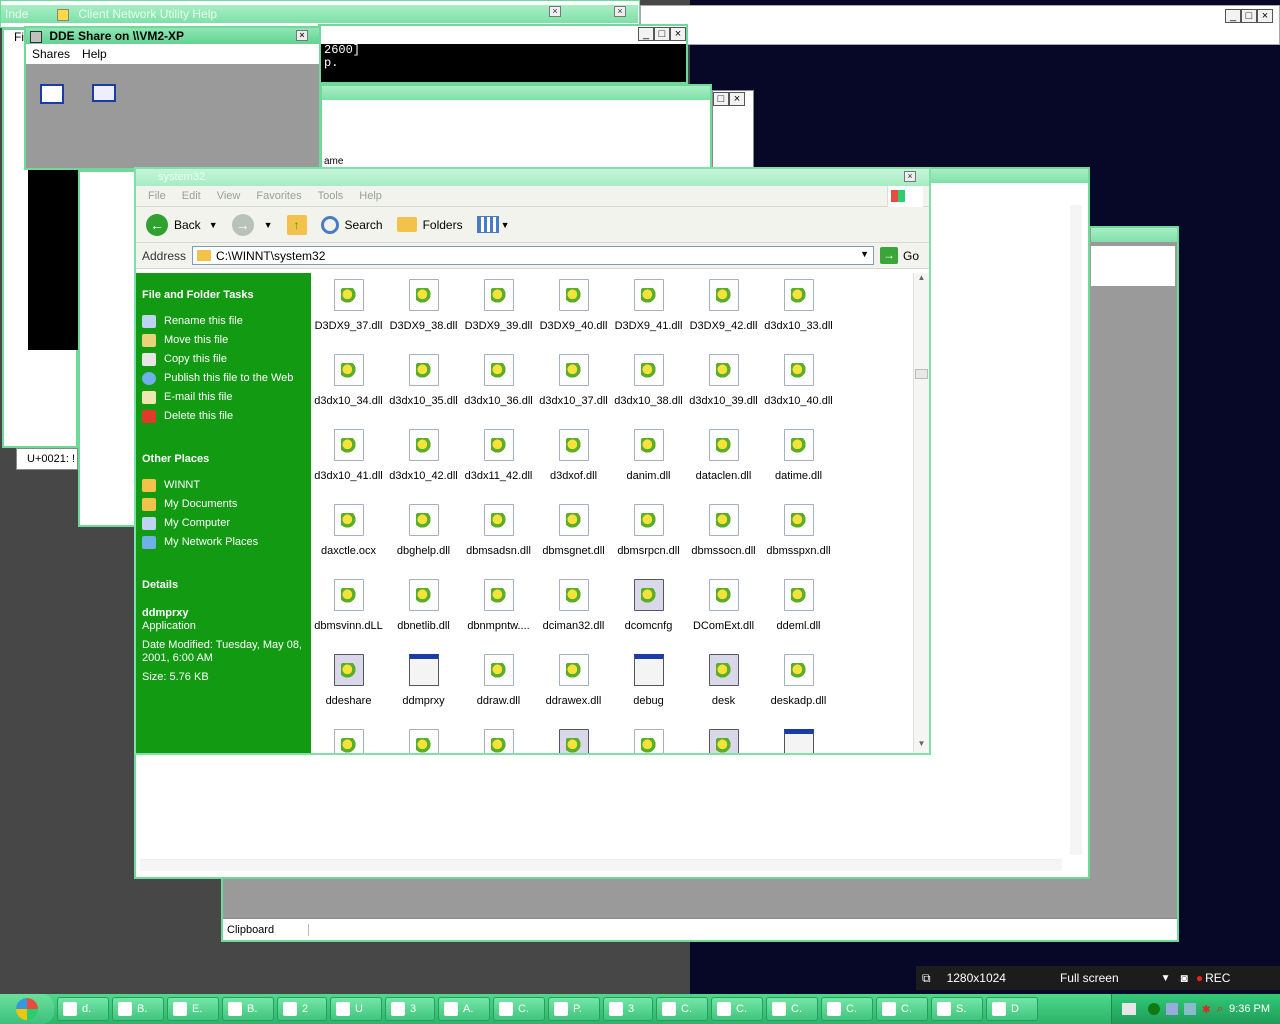  Describe the element at coordinates (798, 675) in the screenshot. I see `file-item: deskadp.dll` at that location.